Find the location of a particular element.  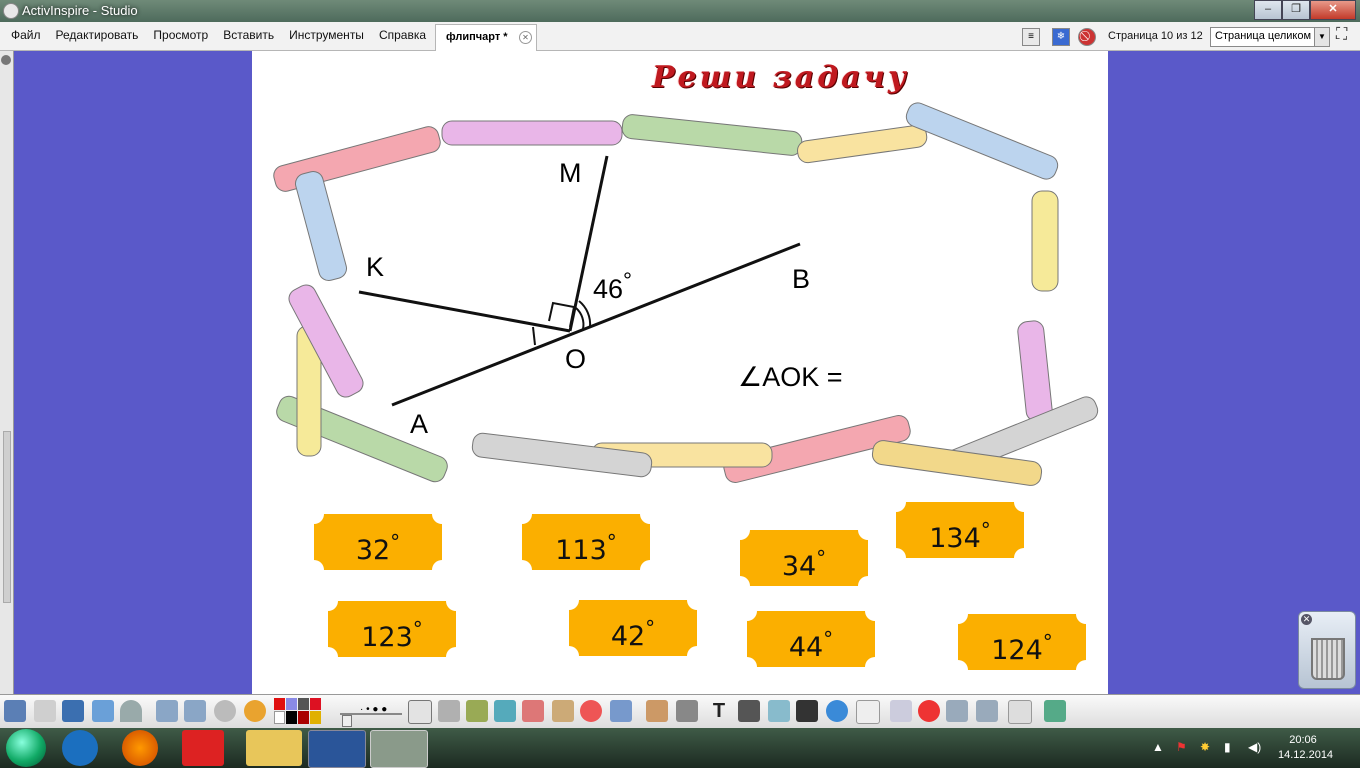

tab-flipchart: флипчарт * ✕ is located at coordinates (486, 37).